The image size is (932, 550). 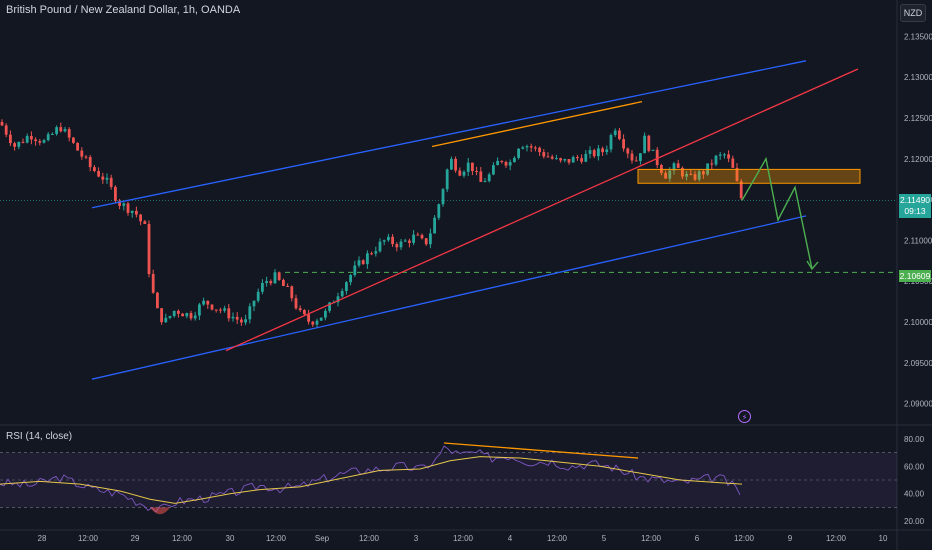 I want to click on projection-arrowhead, so click(x=812, y=265).